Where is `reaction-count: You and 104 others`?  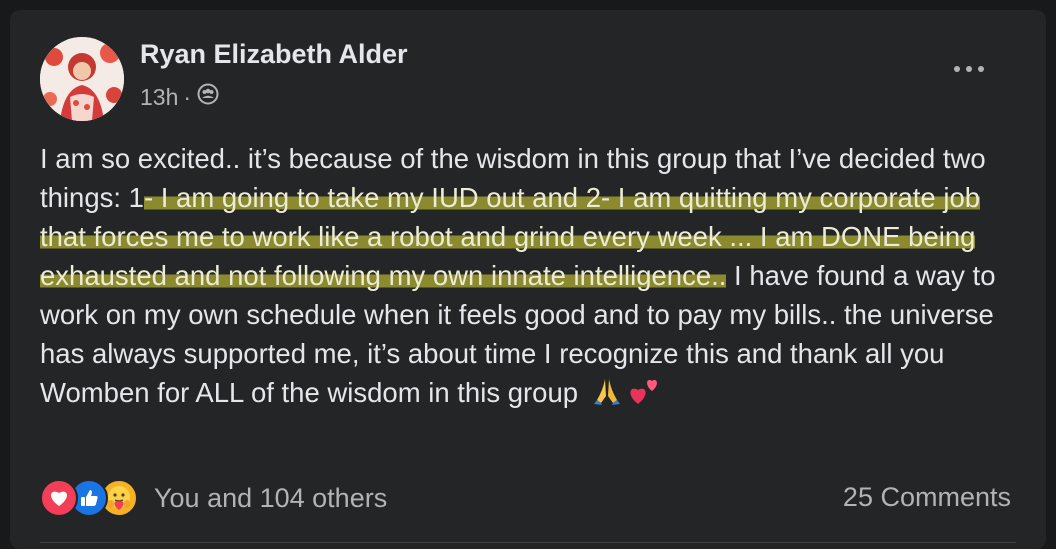
reaction-count: You and 104 others is located at coordinates (270, 498).